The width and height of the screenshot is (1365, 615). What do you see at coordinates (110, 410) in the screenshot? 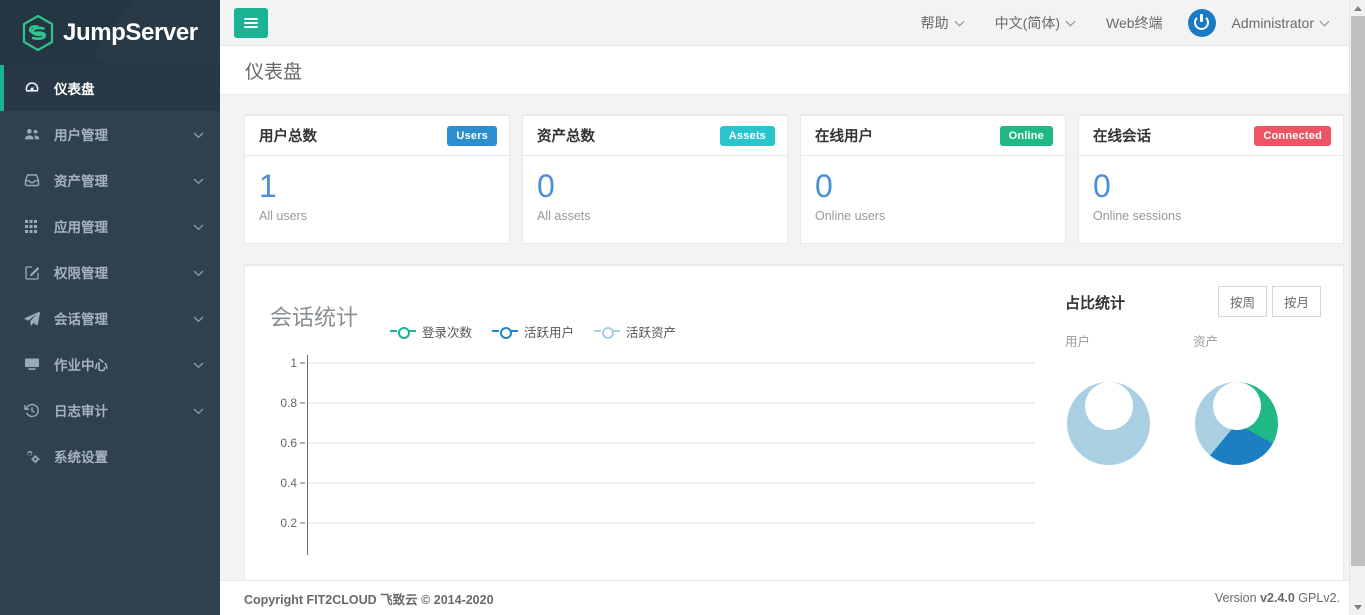
I see `sidebar-item-log-audit: 日志审计` at bounding box center [110, 410].